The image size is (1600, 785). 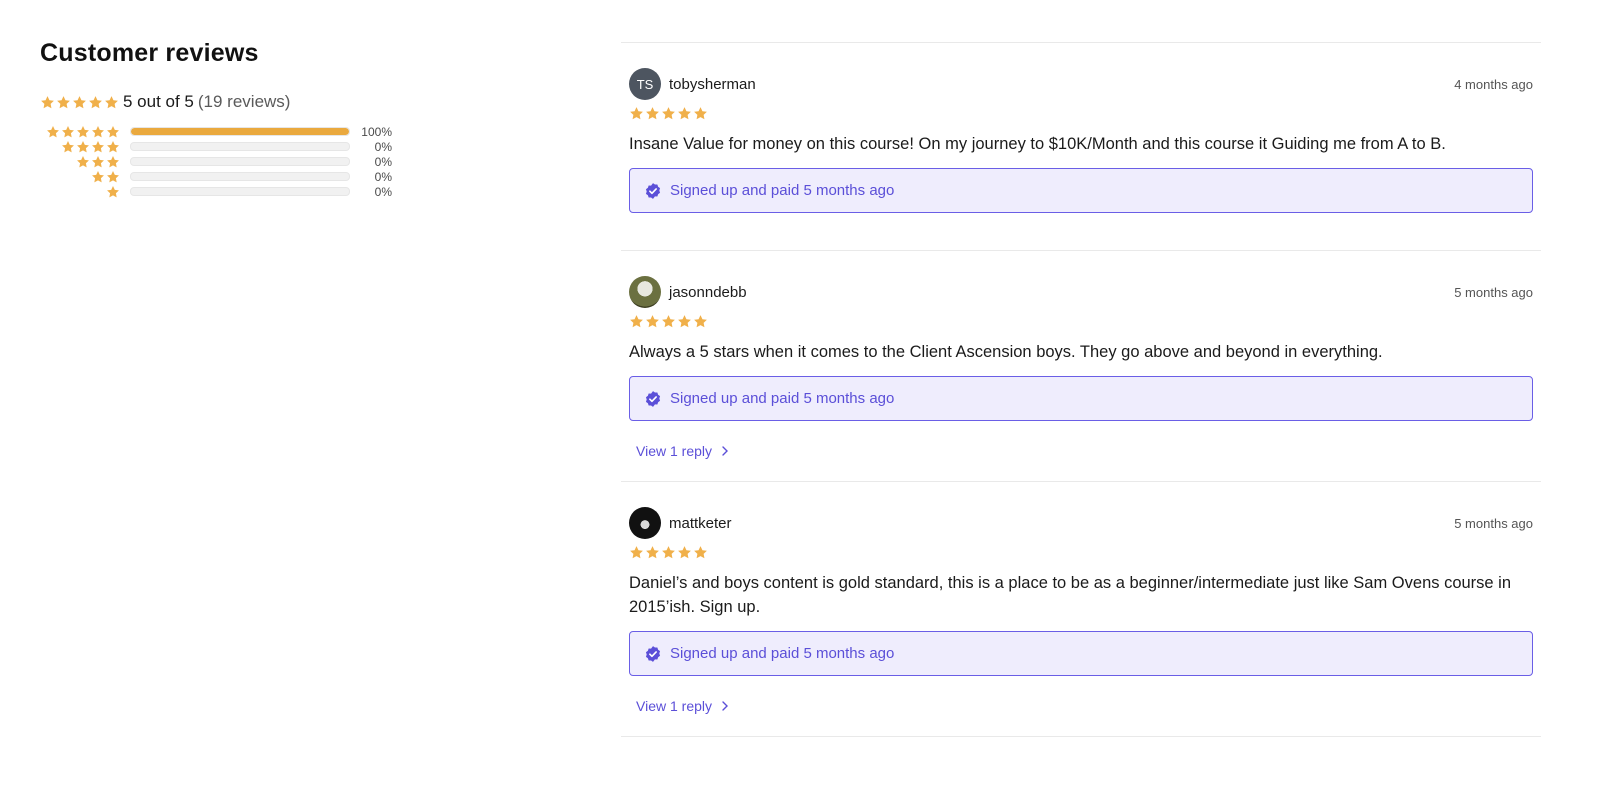 I want to click on review-count: (19 reviews), so click(x=244, y=101).